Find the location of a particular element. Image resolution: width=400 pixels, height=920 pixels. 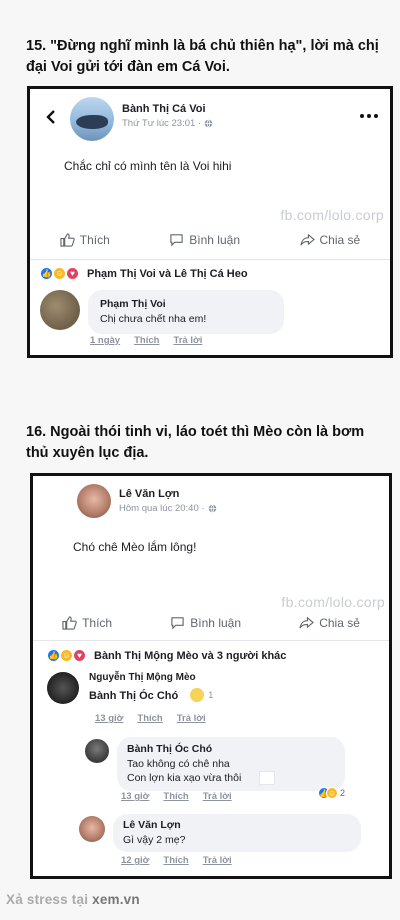

post-text: Chó chê Mèo lắm lông! is located at coordinates (135, 547).